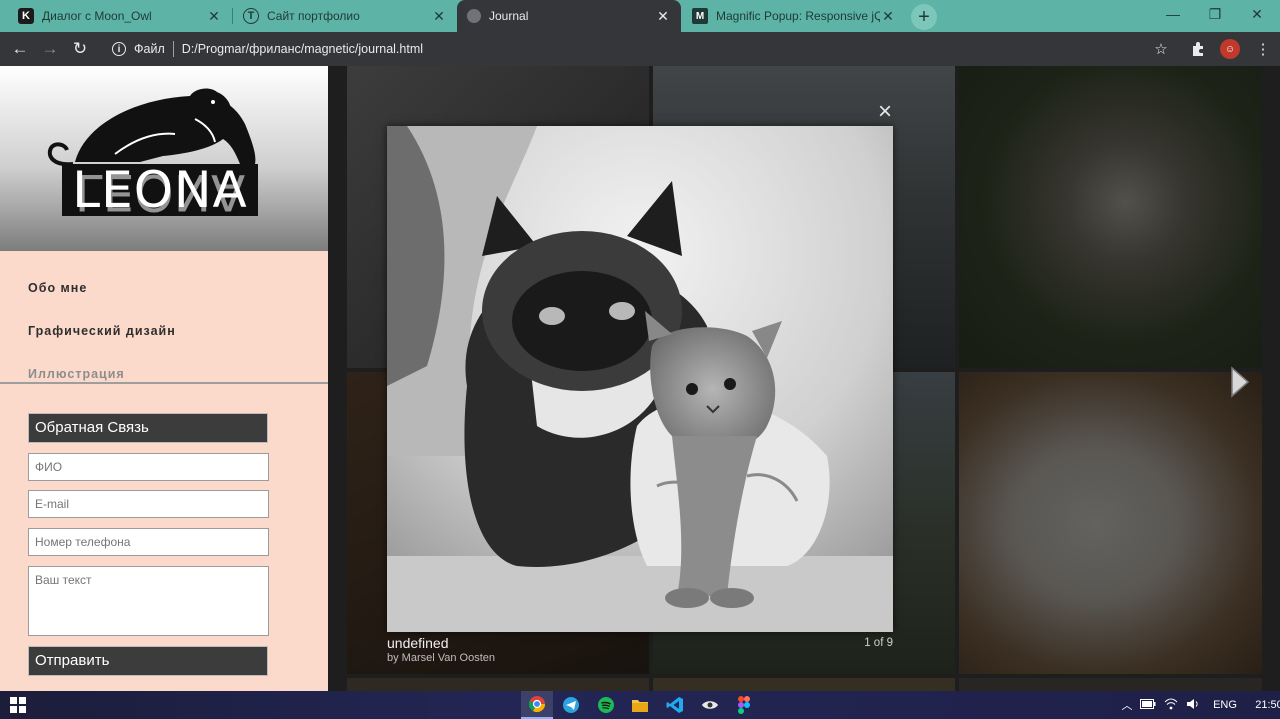 This screenshot has height=719, width=1280. I want to click on windows-taskbar: ︿ ENG 21:50, so click(640, 705).